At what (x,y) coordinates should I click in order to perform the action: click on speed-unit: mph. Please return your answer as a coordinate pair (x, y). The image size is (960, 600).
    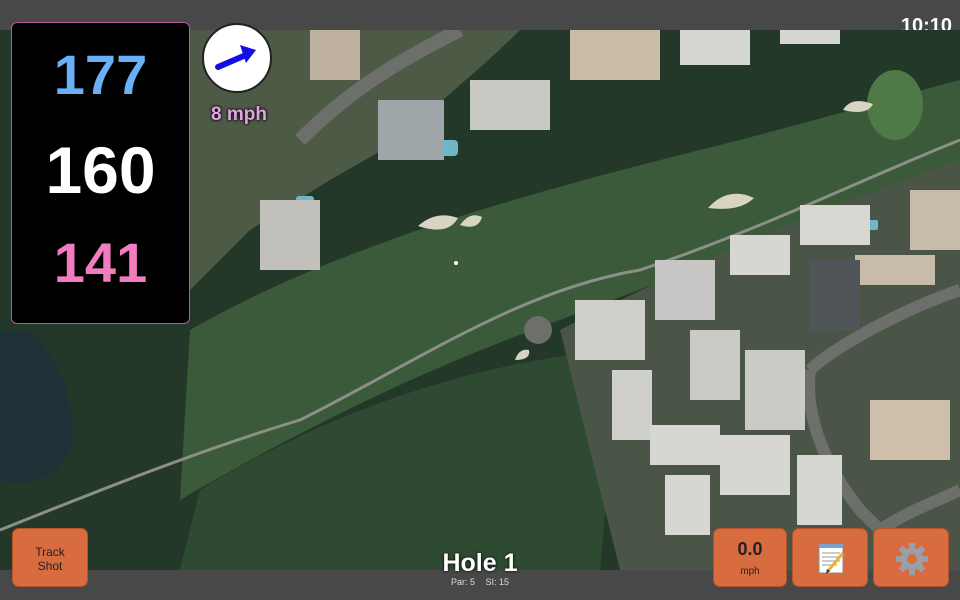
    Looking at the image, I should click on (750, 571).